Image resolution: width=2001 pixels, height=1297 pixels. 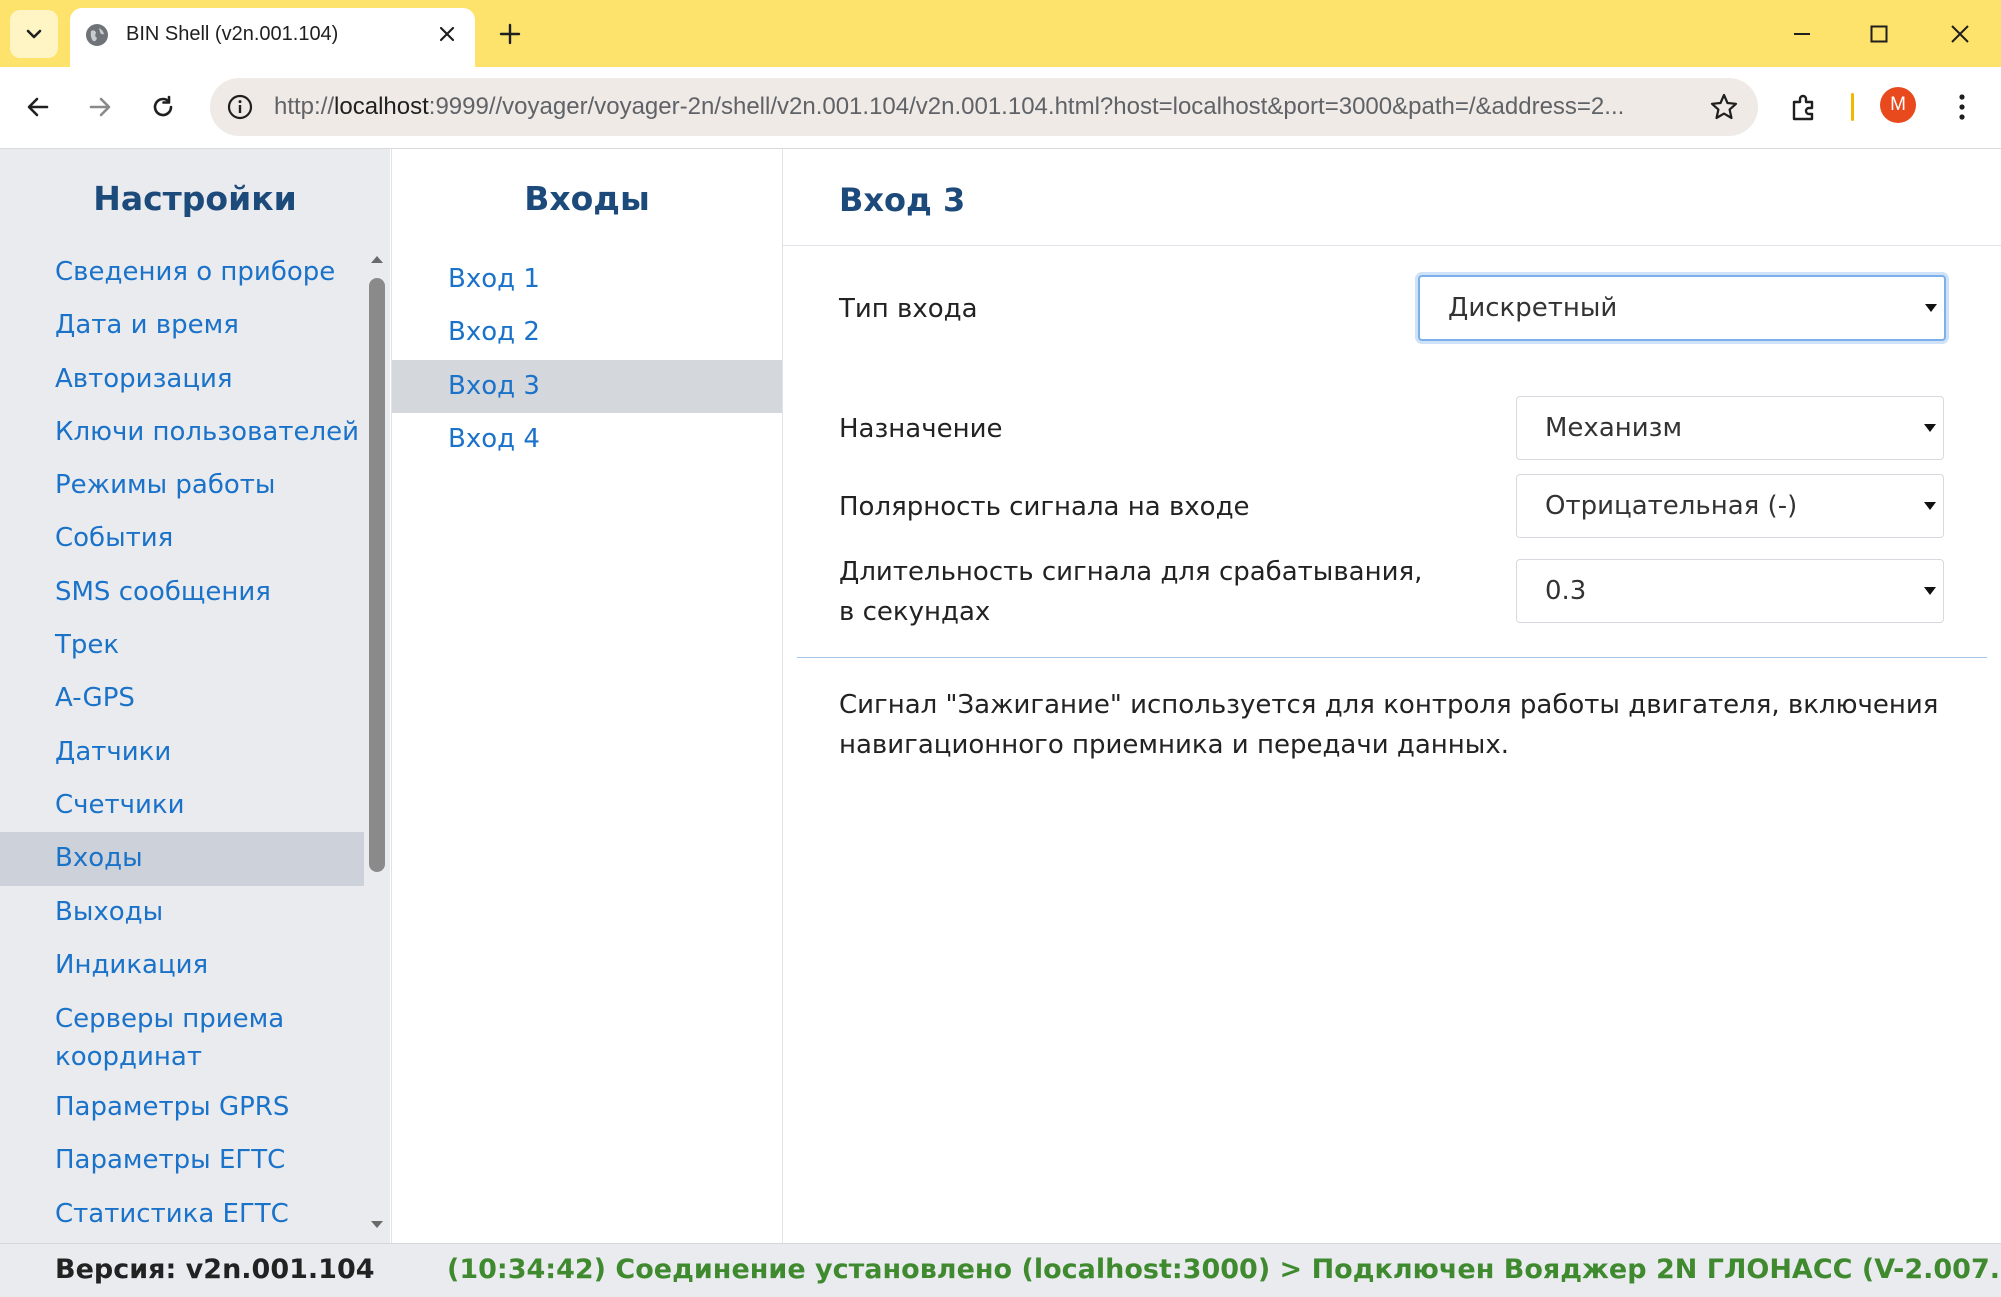 I want to click on duration-label-line2: в секундах, so click(x=915, y=612).